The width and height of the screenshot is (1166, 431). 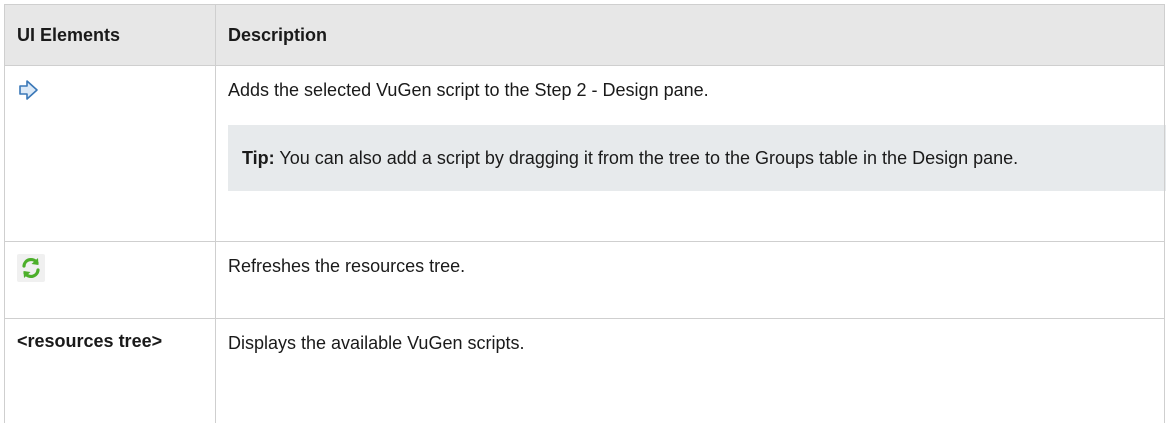 What do you see at coordinates (258, 158) in the screenshot?
I see `tip-label: Tip:` at bounding box center [258, 158].